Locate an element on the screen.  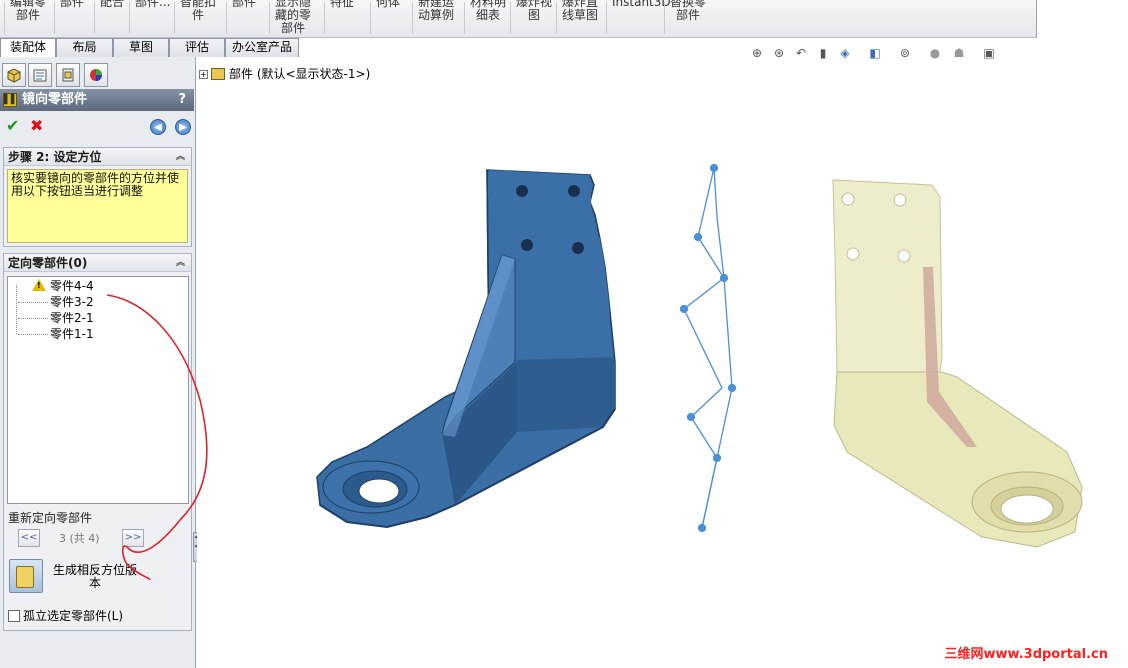
tab-layout: 布局 is located at coordinates (84, 47).